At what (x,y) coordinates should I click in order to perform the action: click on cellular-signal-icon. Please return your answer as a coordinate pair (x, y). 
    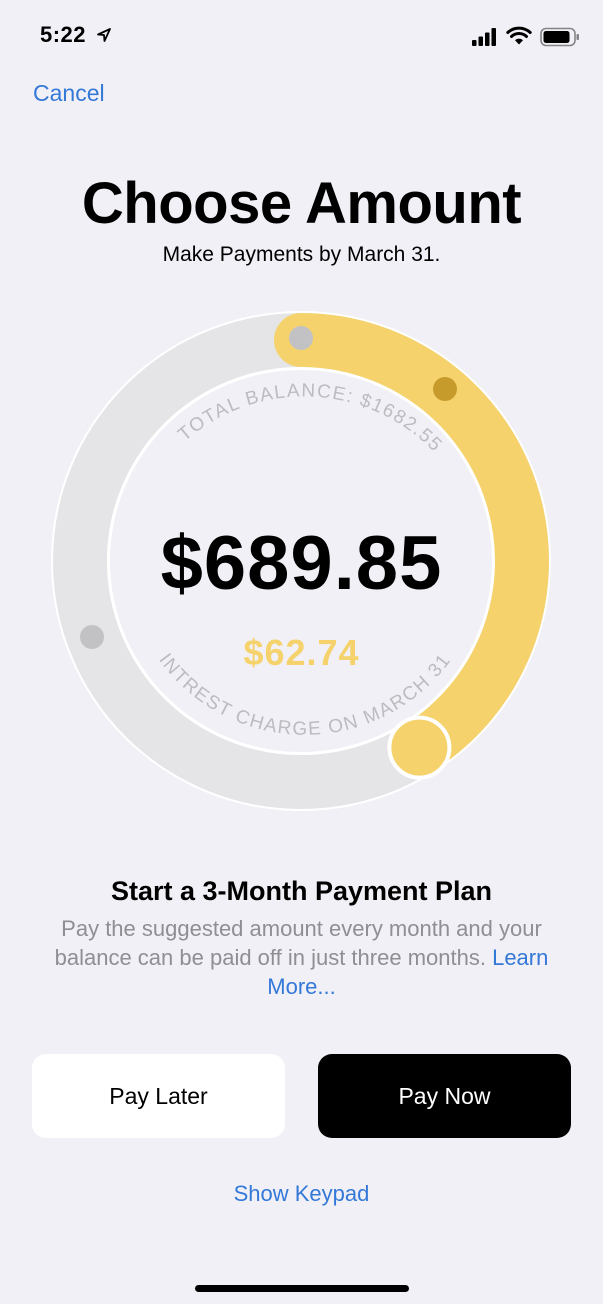
    Looking at the image, I should click on (484, 37).